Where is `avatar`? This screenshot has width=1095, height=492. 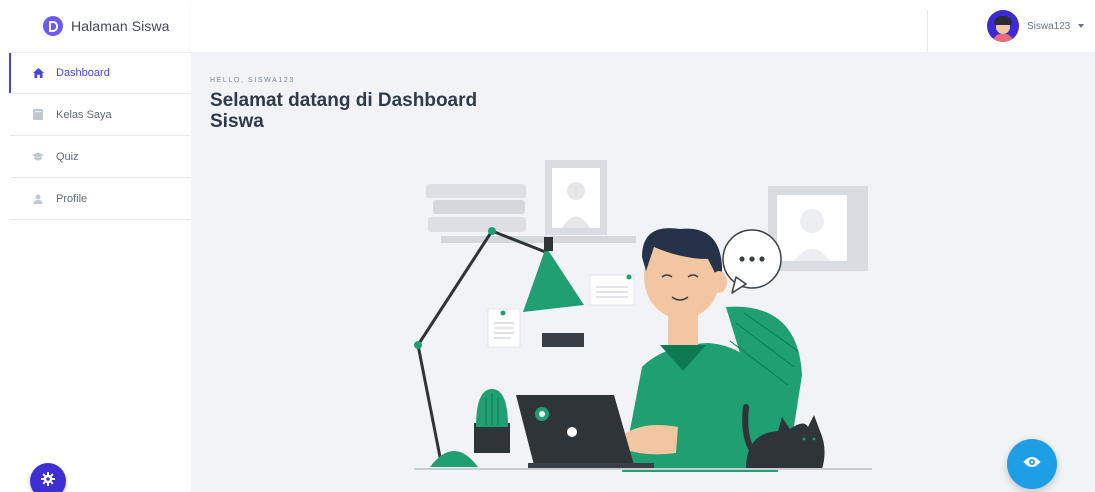
avatar is located at coordinates (1003, 26).